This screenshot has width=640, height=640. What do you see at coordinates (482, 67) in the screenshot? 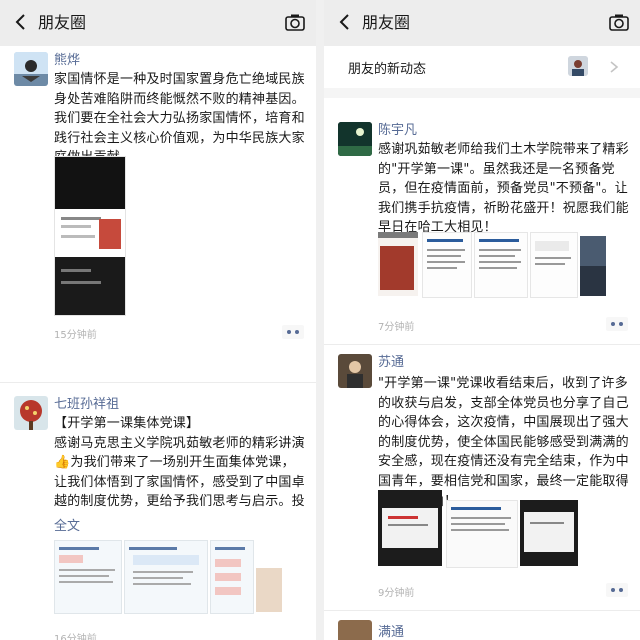
I see `new-updates-row: 朋友的新动态` at bounding box center [482, 67].